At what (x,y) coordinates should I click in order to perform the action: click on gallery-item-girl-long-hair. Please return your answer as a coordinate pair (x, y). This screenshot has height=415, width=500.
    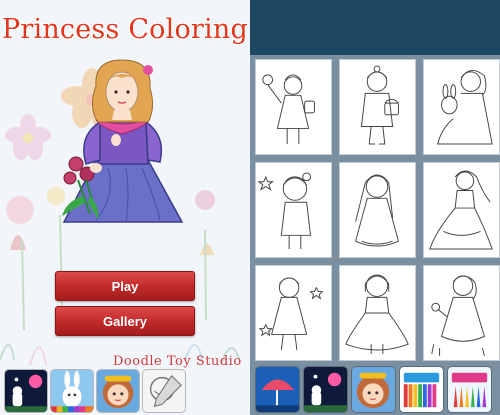
    Looking at the image, I should click on (377, 210).